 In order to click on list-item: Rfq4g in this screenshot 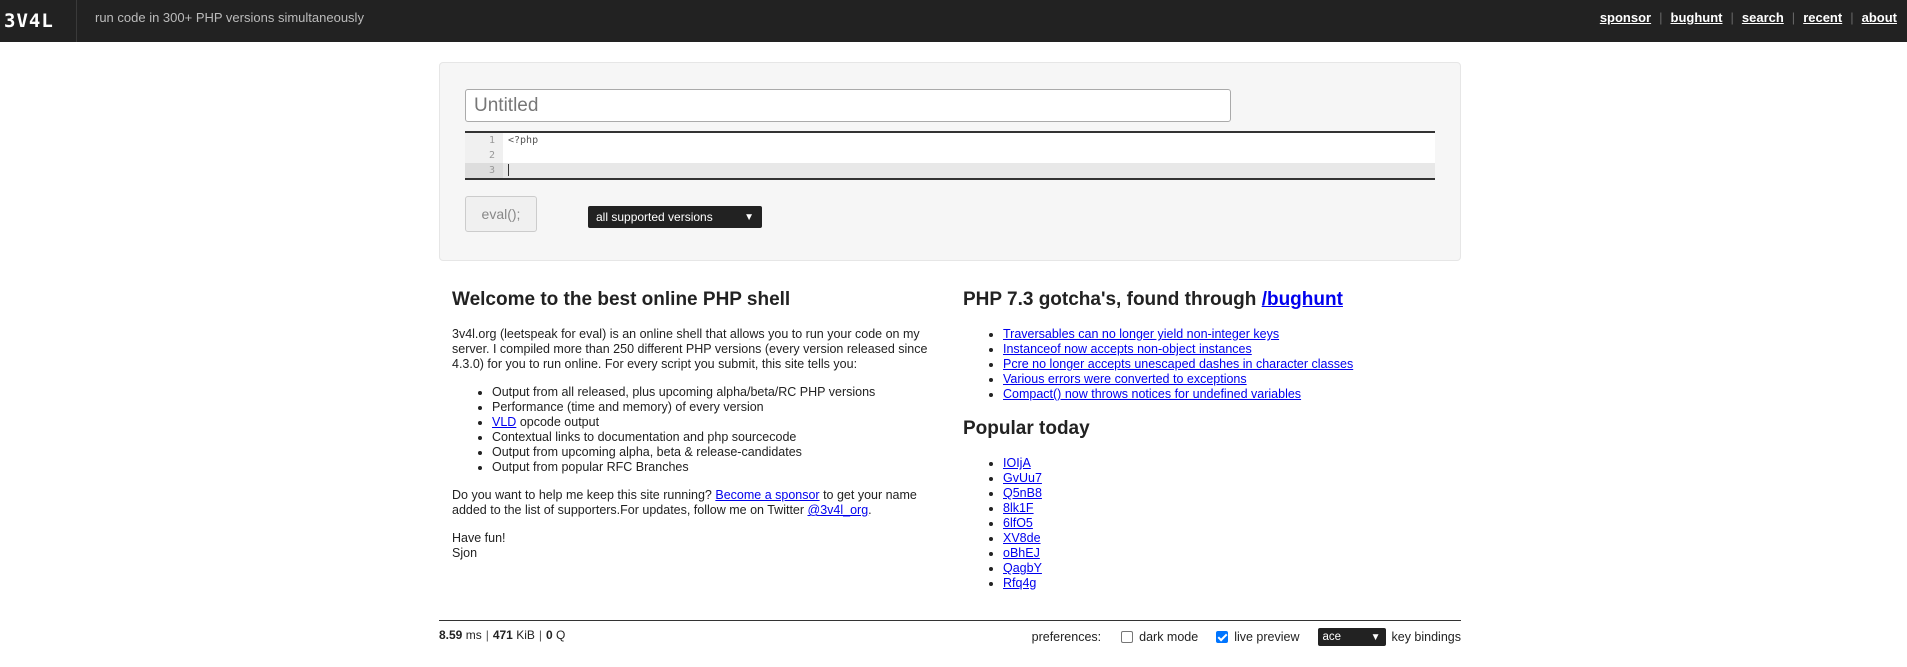, I will do `click(1228, 583)`.